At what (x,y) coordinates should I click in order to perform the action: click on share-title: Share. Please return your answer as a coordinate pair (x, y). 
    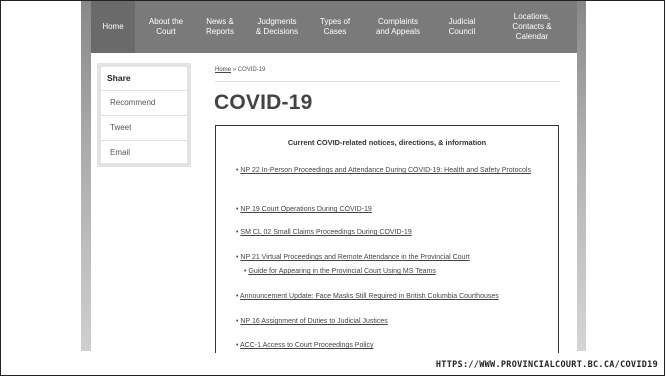
    Looking at the image, I should click on (119, 78).